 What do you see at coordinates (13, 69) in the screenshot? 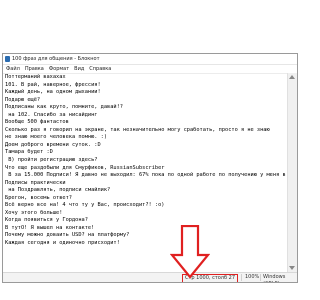
I see `menu-file: Файл` at bounding box center [13, 69].